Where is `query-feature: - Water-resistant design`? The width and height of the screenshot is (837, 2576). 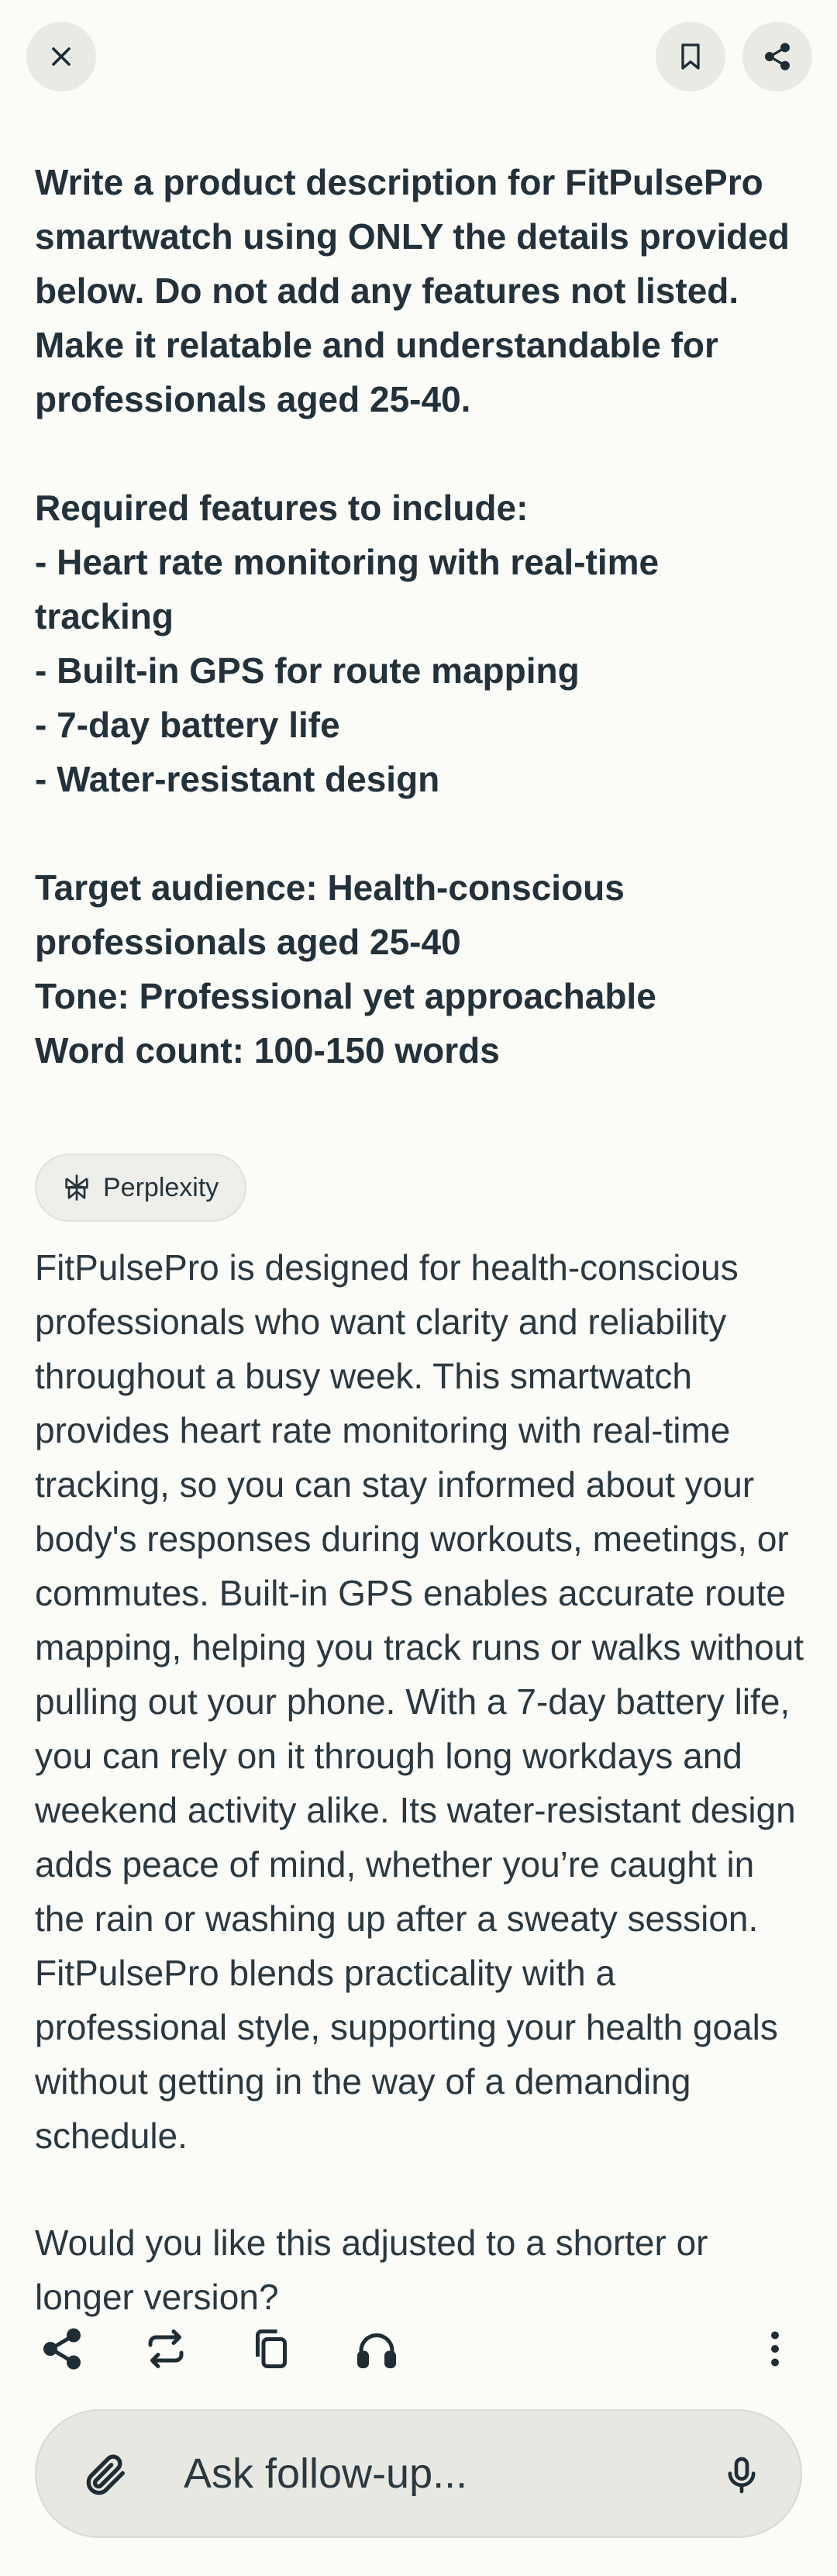 query-feature: - Water-resistant design is located at coordinates (237, 779).